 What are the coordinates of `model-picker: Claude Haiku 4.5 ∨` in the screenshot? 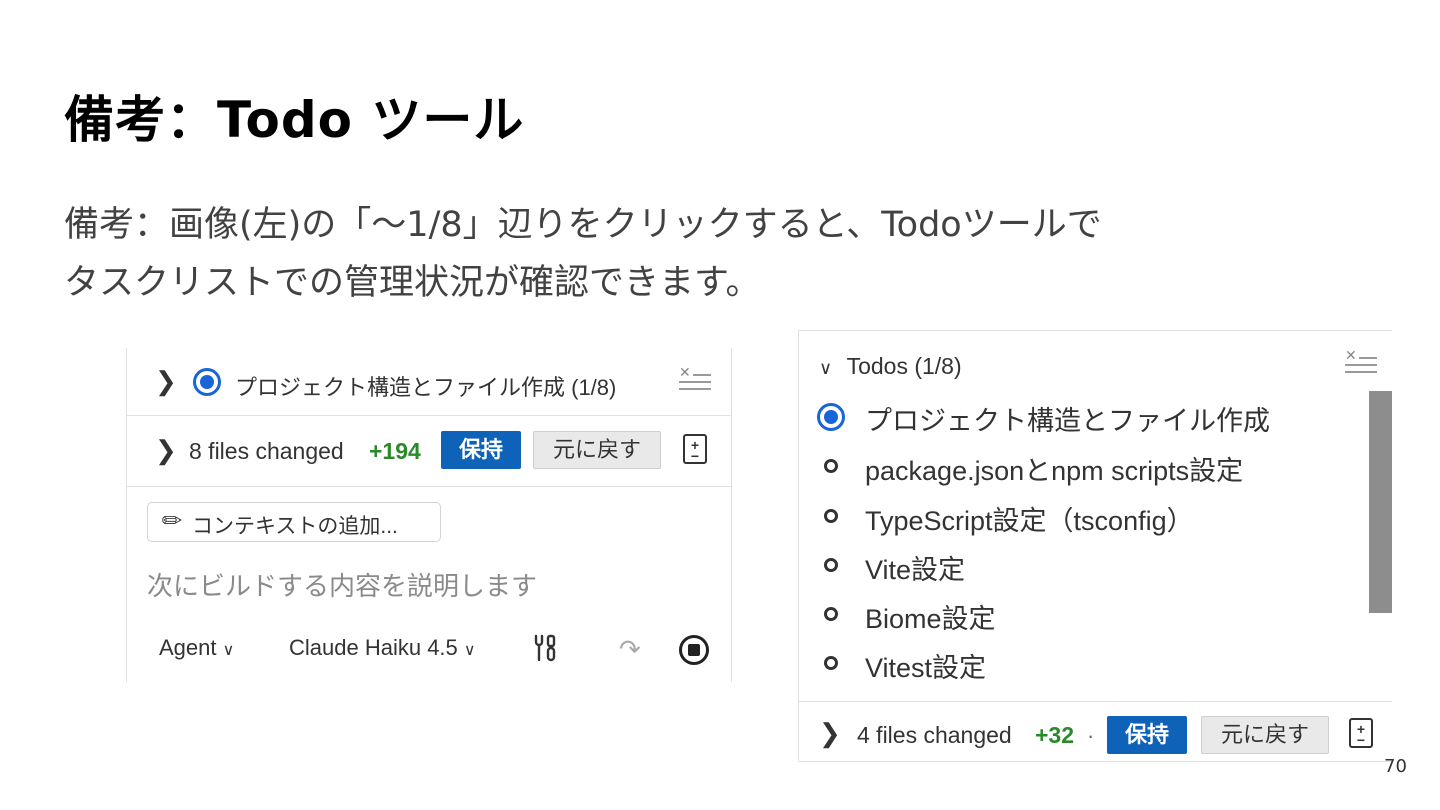 It's located at (382, 648).